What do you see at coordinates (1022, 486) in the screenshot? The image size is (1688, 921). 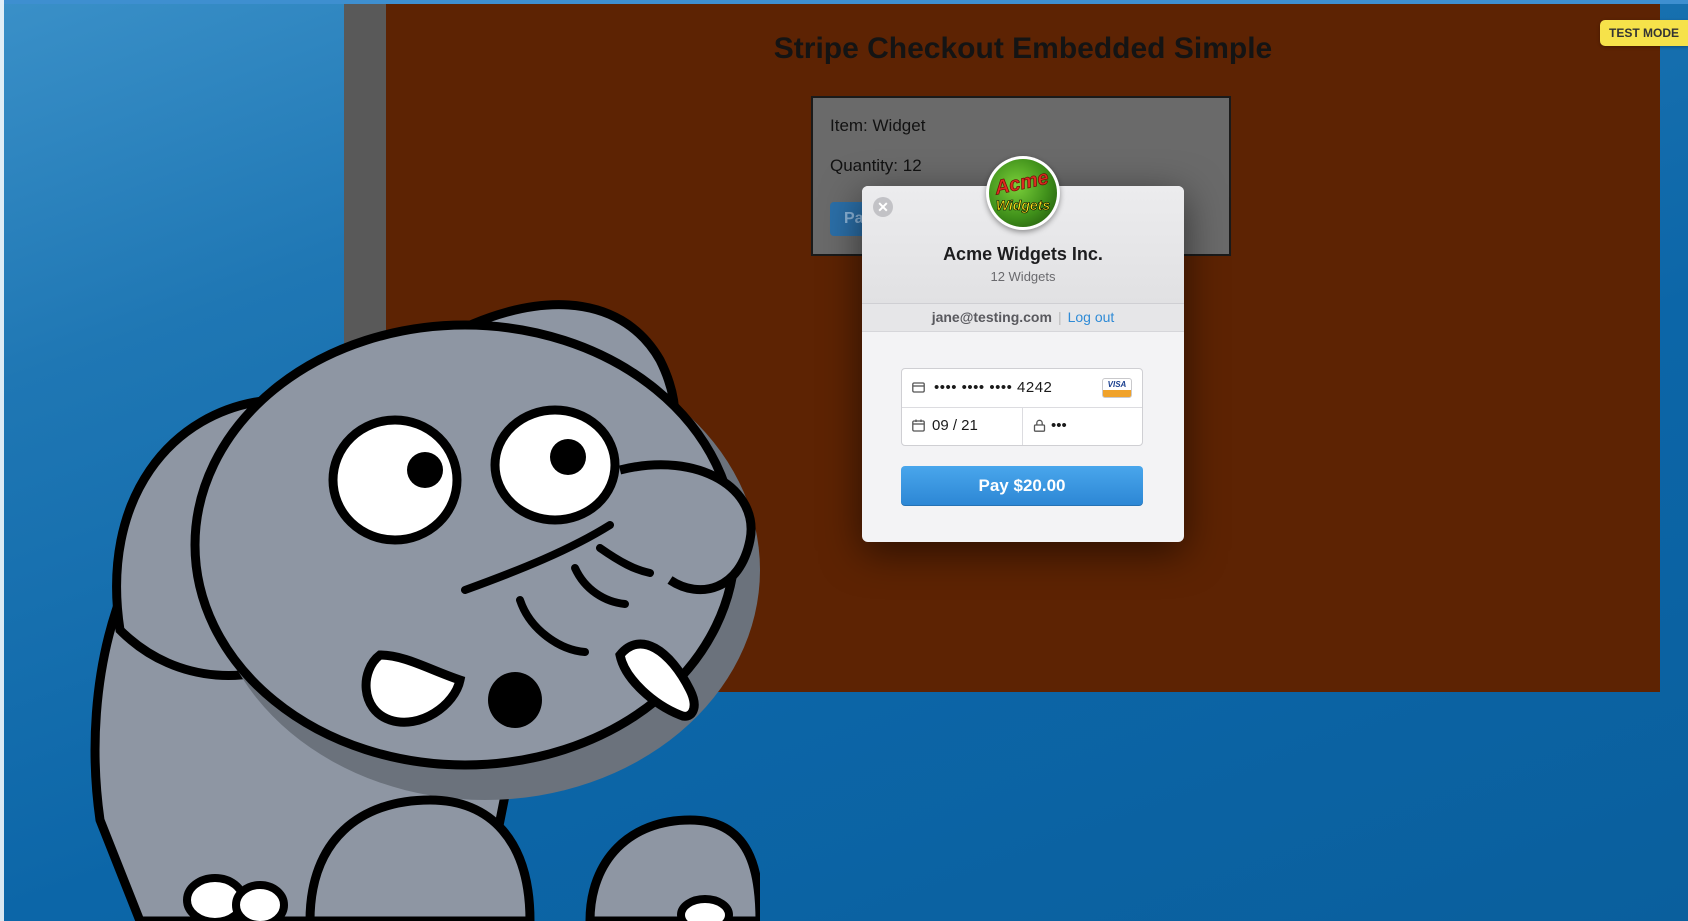 I see `pay-button: Pay $20.00` at bounding box center [1022, 486].